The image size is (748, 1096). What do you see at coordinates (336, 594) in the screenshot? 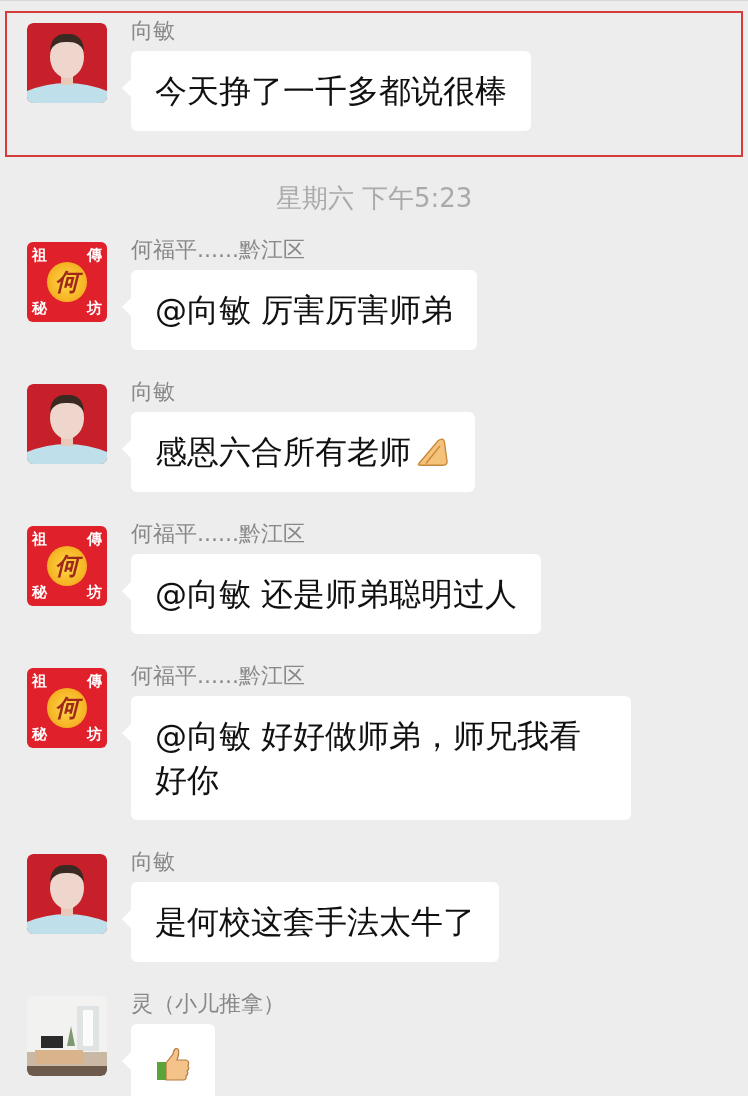
I see `message-bubble: @向敏 还是师弟聪明过人` at bounding box center [336, 594].